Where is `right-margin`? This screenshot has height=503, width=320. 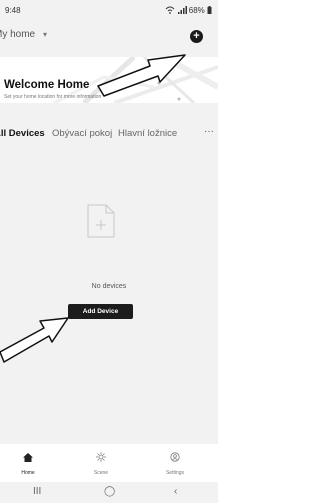
right-margin is located at coordinates (234, 251).